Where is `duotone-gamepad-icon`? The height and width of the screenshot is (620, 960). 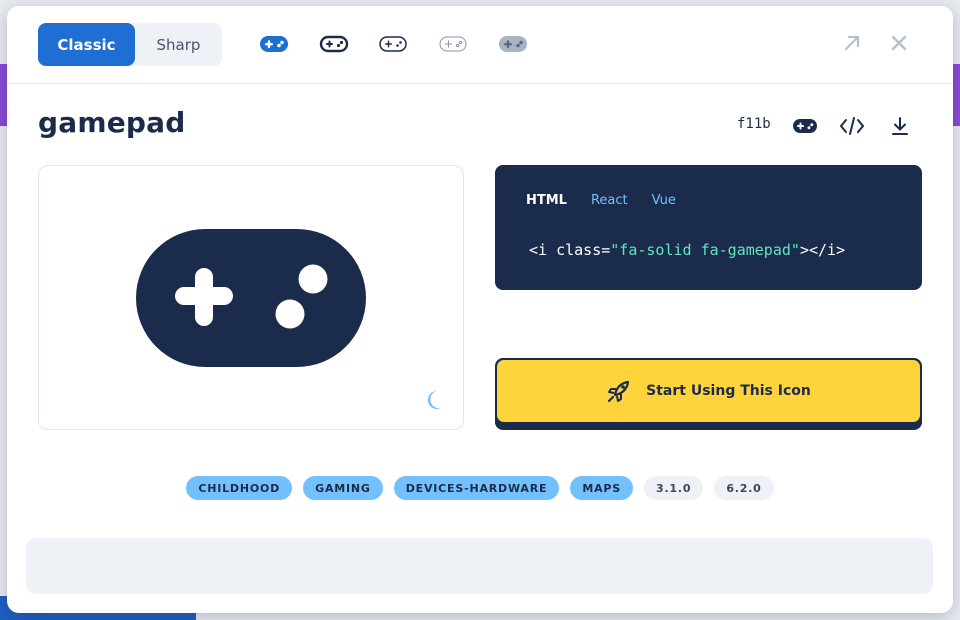 duotone-gamepad-icon is located at coordinates (513, 44).